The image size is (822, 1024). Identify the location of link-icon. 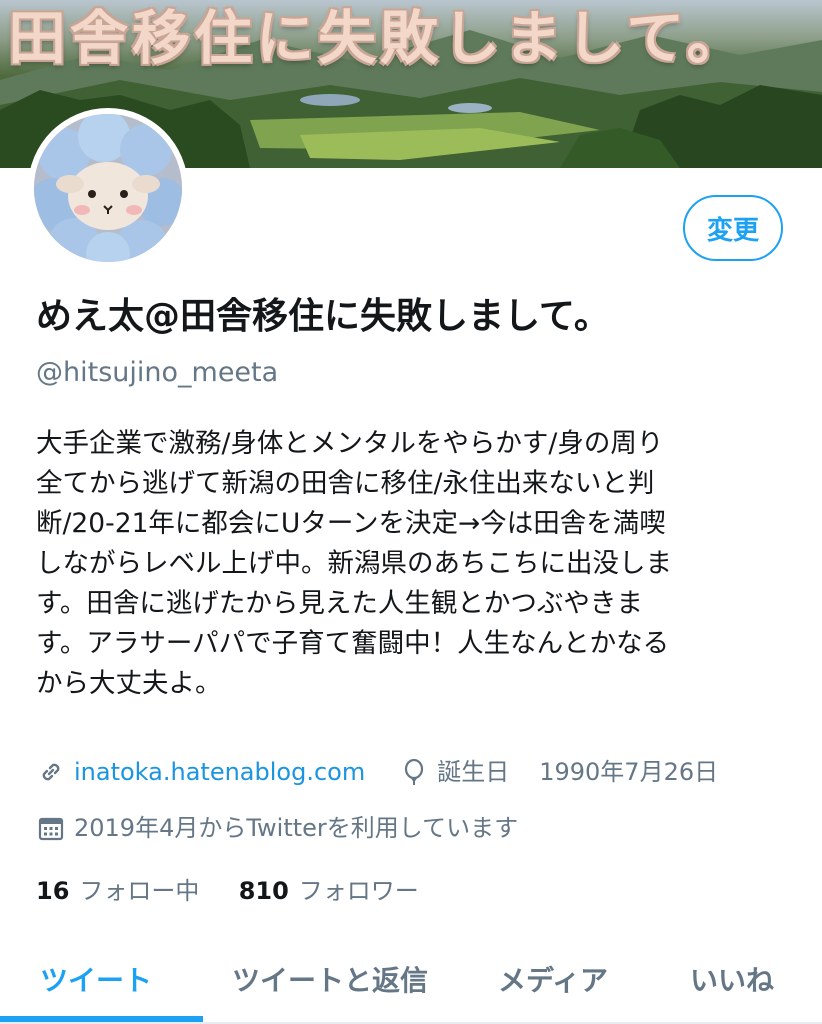
(51, 772).